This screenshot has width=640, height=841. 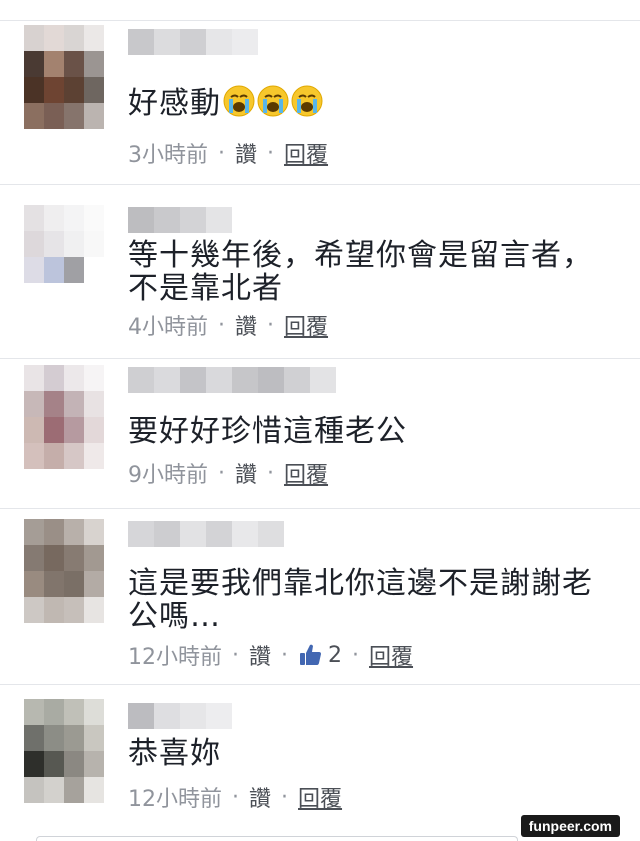 What do you see at coordinates (335, 655) in the screenshot?
I see `like-count: 2` at bounding box center [335, 655].